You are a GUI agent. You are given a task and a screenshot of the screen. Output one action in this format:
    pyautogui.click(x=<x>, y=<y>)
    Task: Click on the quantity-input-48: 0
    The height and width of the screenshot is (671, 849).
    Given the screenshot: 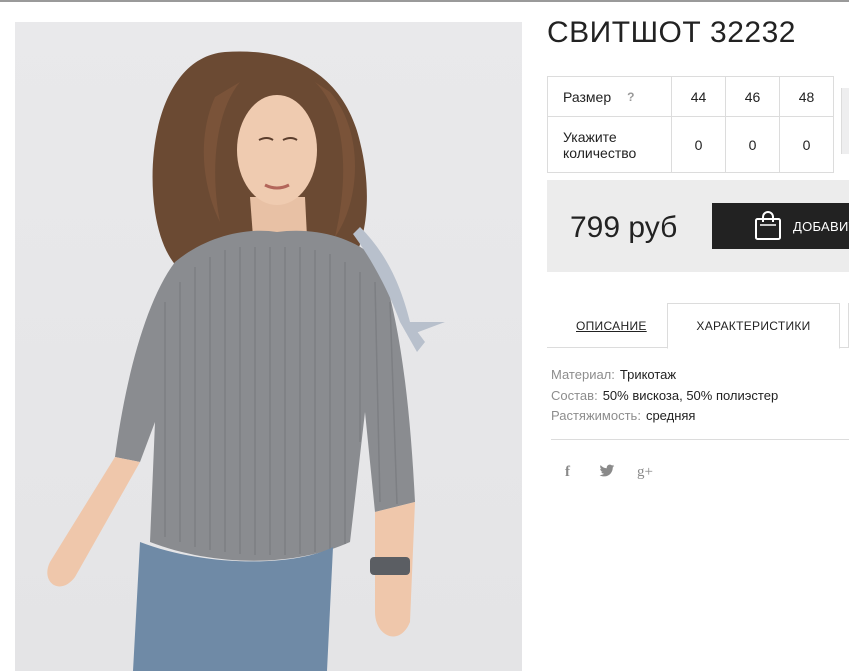 What is the action you would take?
    pyautogui.click(x=806, y=144)
    